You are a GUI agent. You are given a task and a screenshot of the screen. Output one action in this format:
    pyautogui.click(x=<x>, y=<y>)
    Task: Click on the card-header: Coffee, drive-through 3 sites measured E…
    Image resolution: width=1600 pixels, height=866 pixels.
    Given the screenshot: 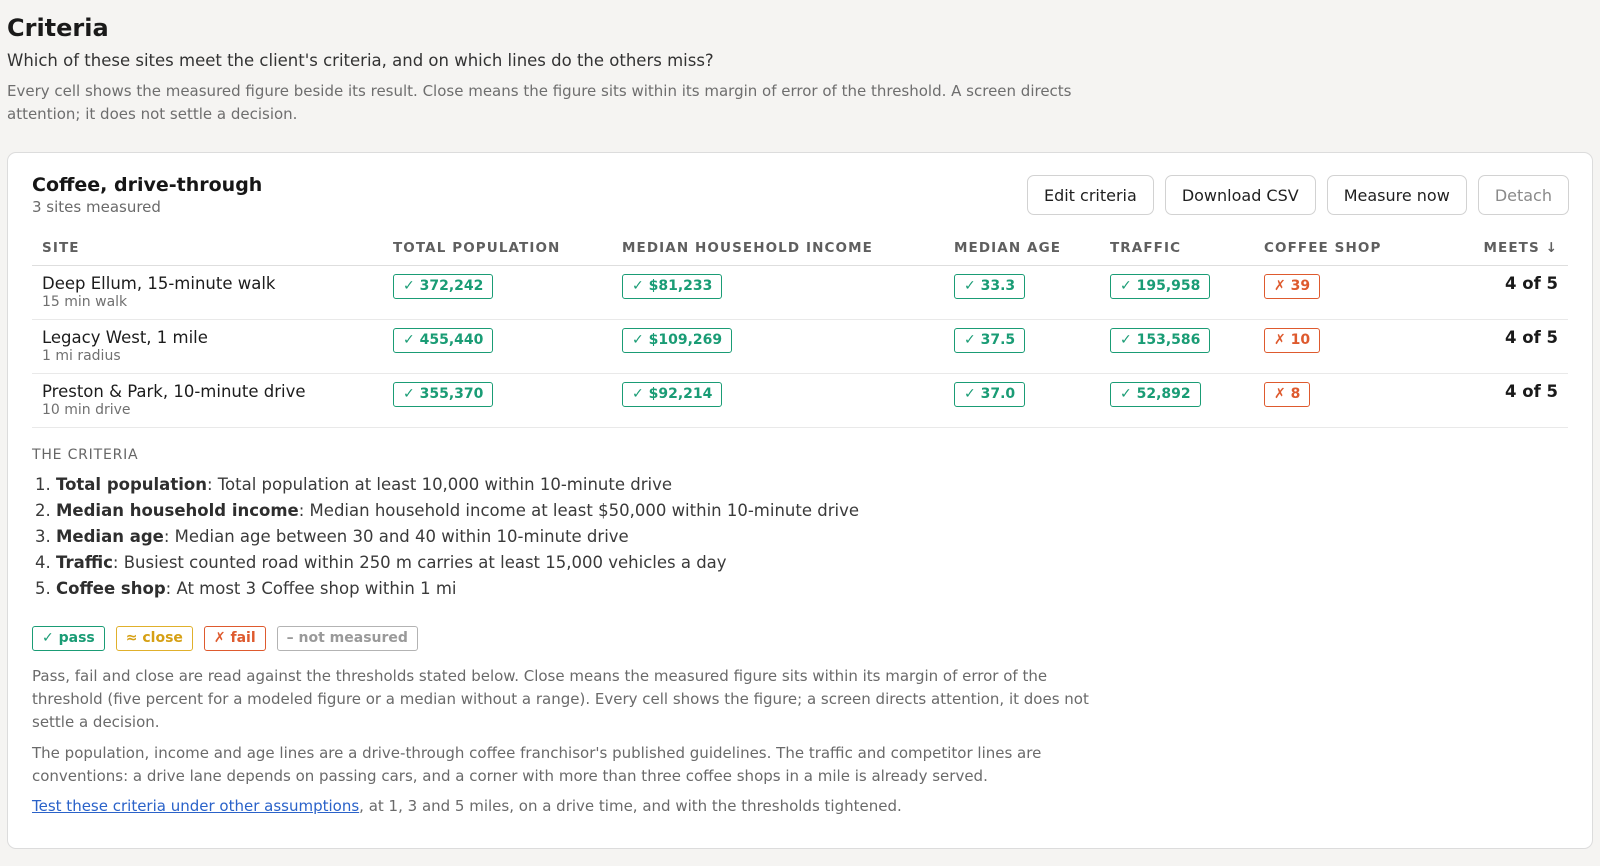 What is the action you would take?
    pyautogui.click(x=800, y=195)
    